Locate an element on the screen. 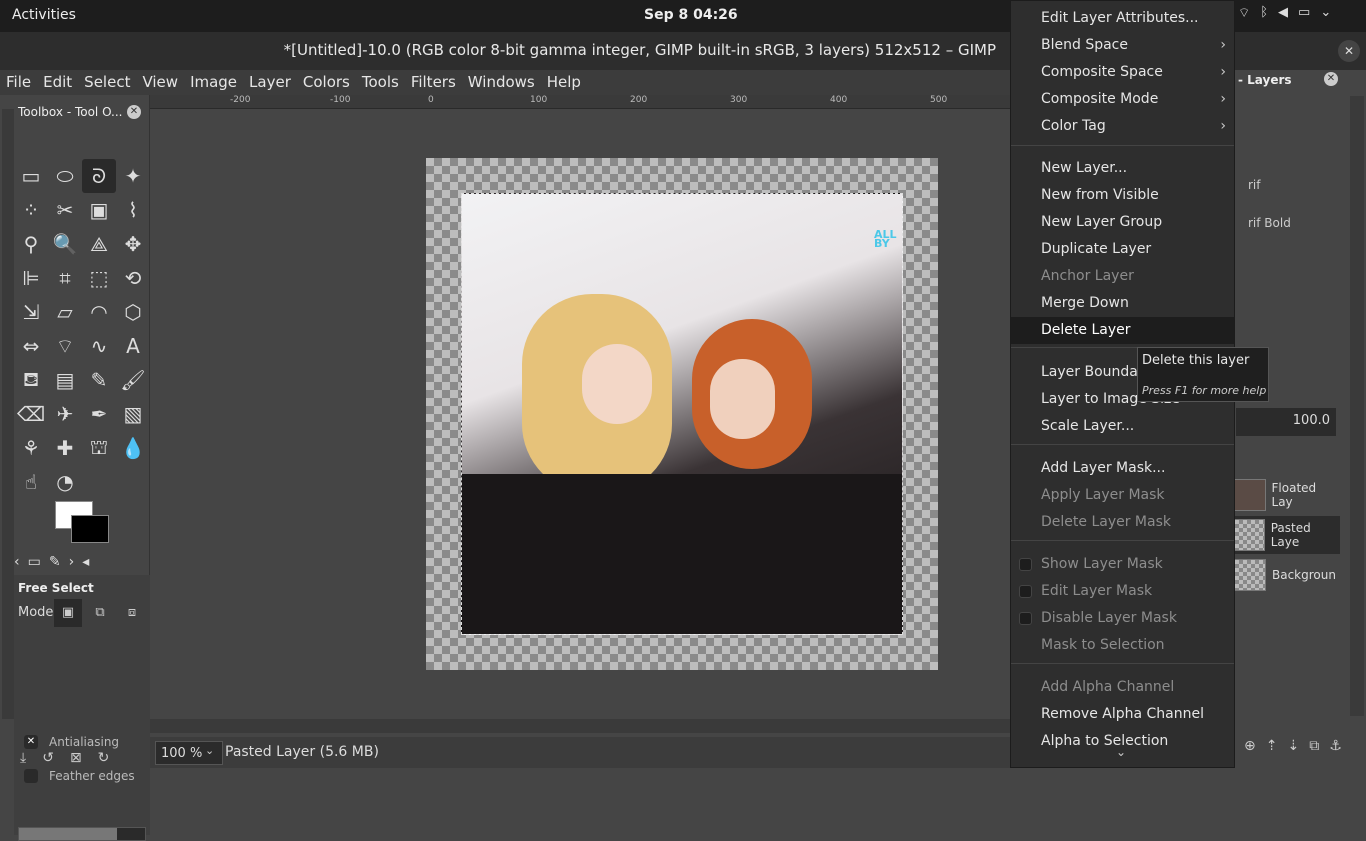 Image resolution: width=1366 pixels, height=841 pixels. menu-edit: Edit is located at coordinates (57, 82).